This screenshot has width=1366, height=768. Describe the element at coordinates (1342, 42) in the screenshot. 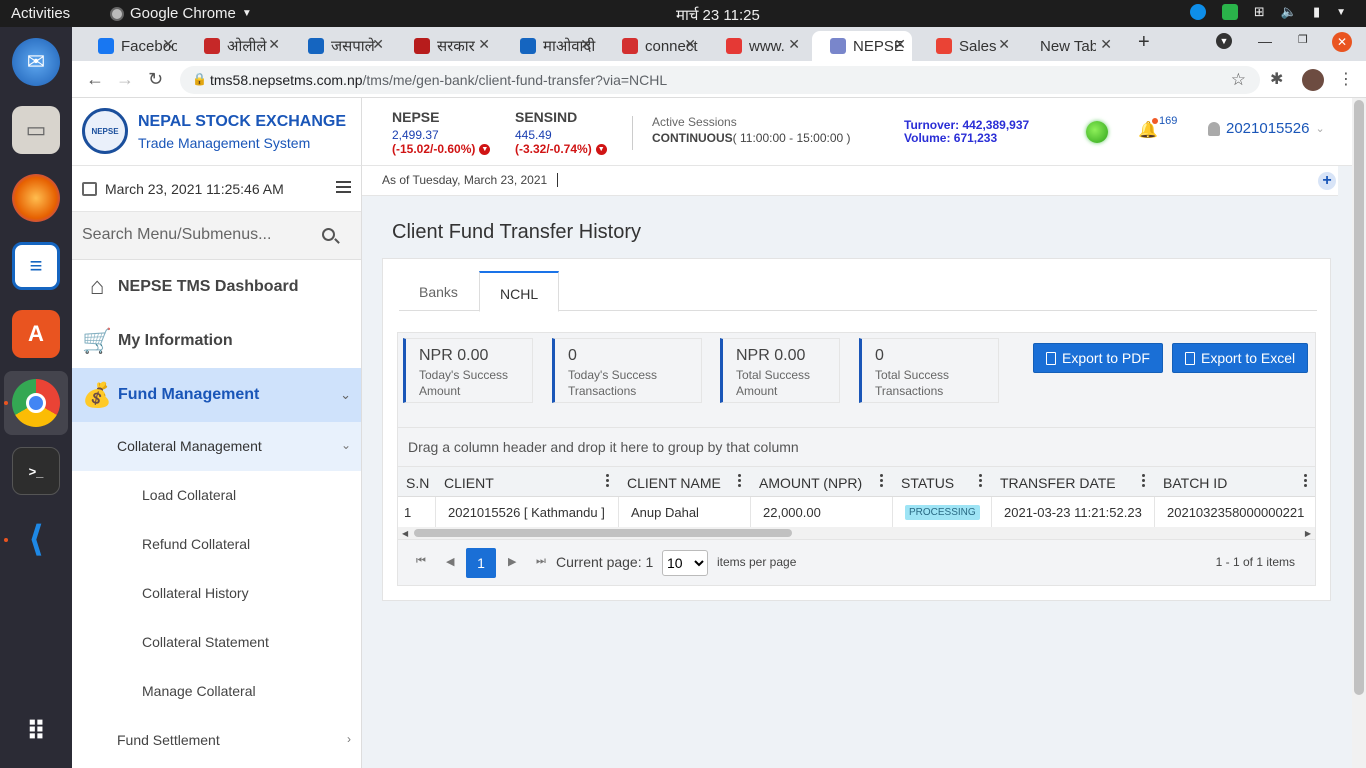

I see `close-window-button: ✕` at that location.